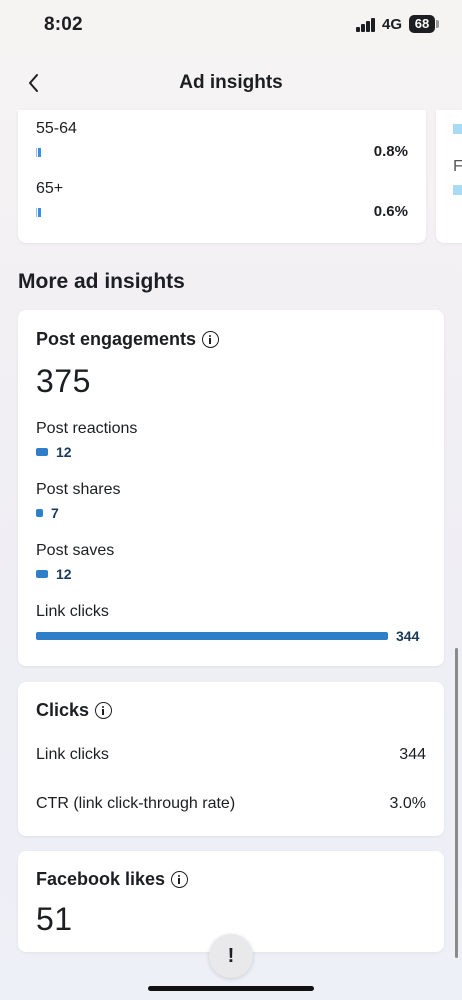  I want to click on clicks-row-value: 3.0%, so click(407, 803).